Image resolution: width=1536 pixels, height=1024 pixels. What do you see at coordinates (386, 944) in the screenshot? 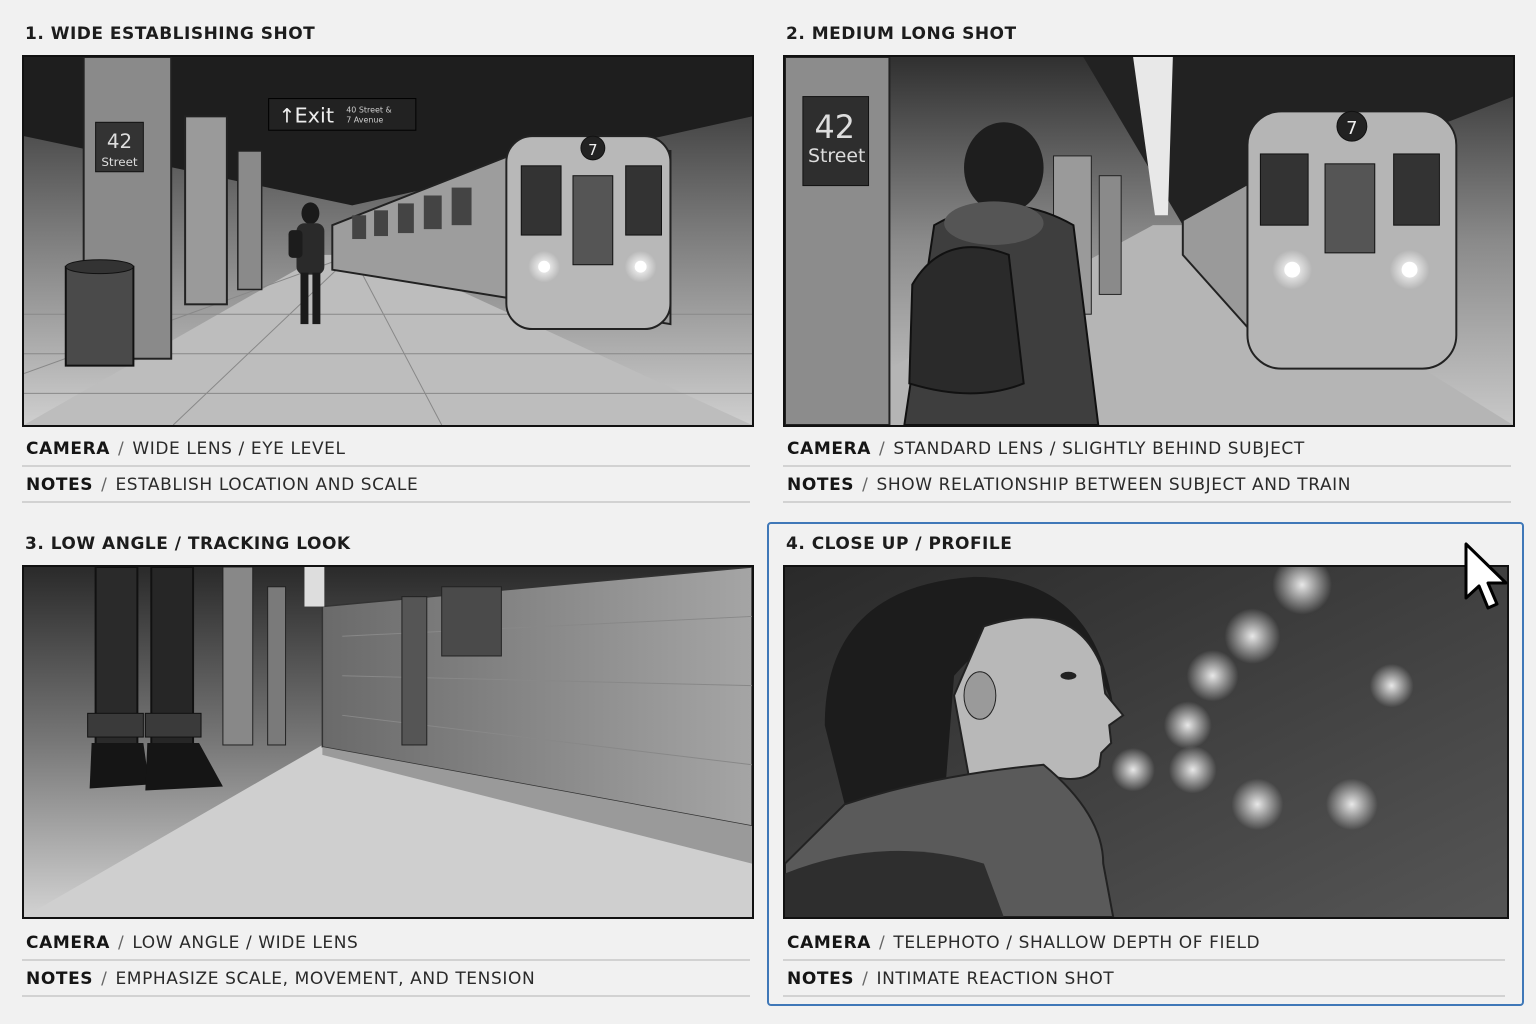
I see `camera-row: CAMERA / LOW ANGLE / WIDE LENS` at bounding box center [386, 944].